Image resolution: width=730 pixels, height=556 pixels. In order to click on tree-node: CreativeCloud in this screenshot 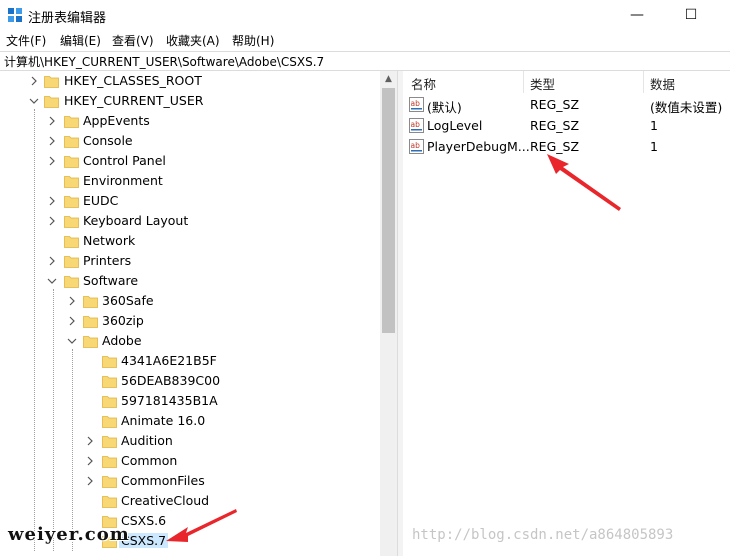, I will do `click(190, 501)`.